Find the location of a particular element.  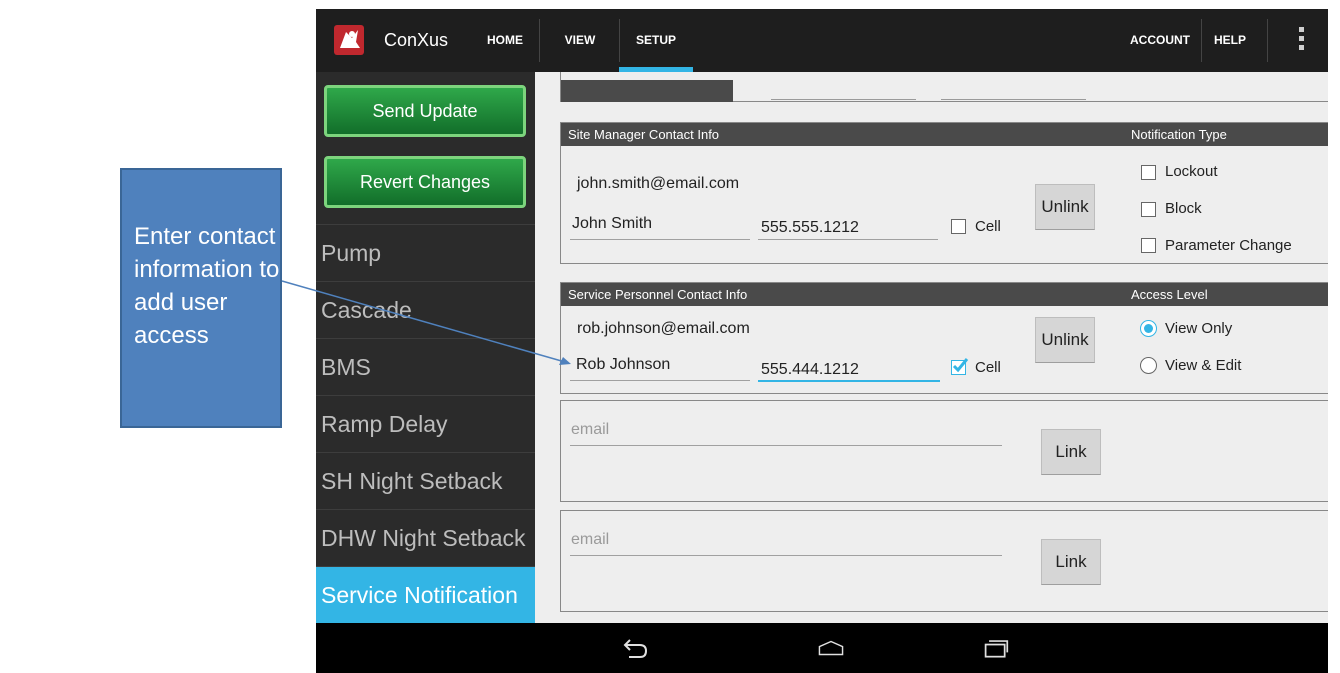

home-icon is located at coordinates (831, 648).